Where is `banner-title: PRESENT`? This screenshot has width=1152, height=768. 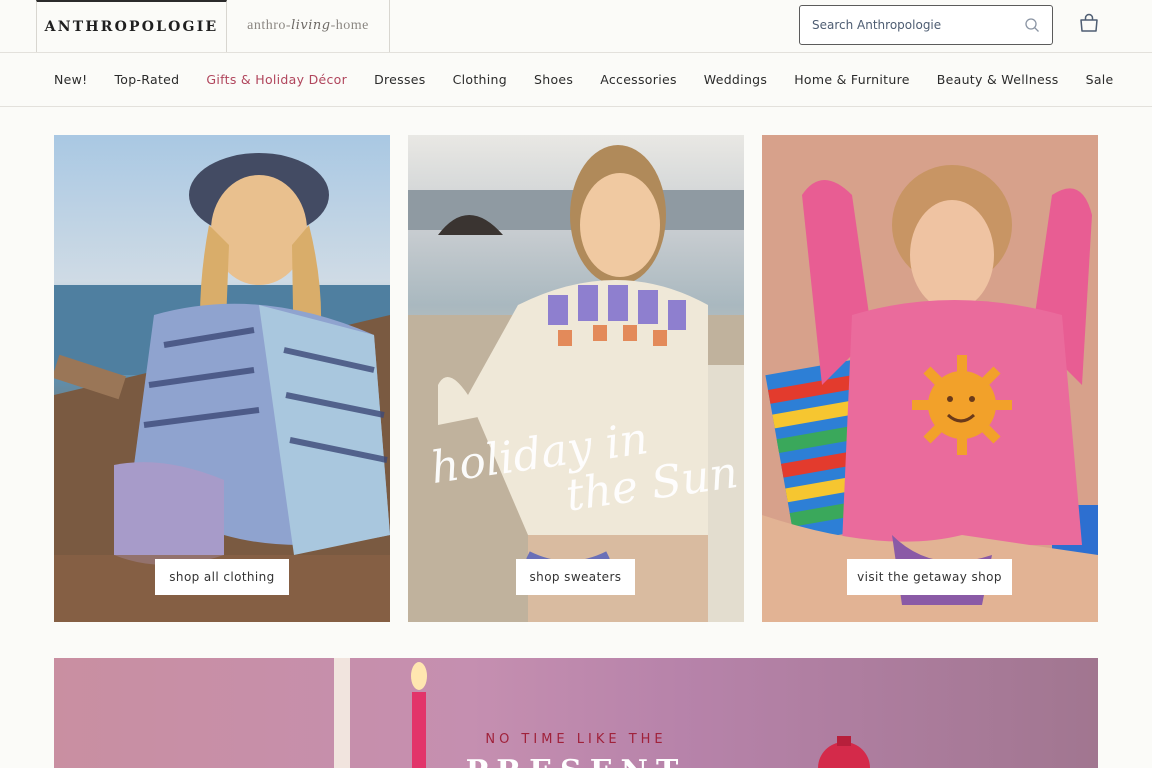
banner-title: PRESENT is located at coordinates (576, 761).